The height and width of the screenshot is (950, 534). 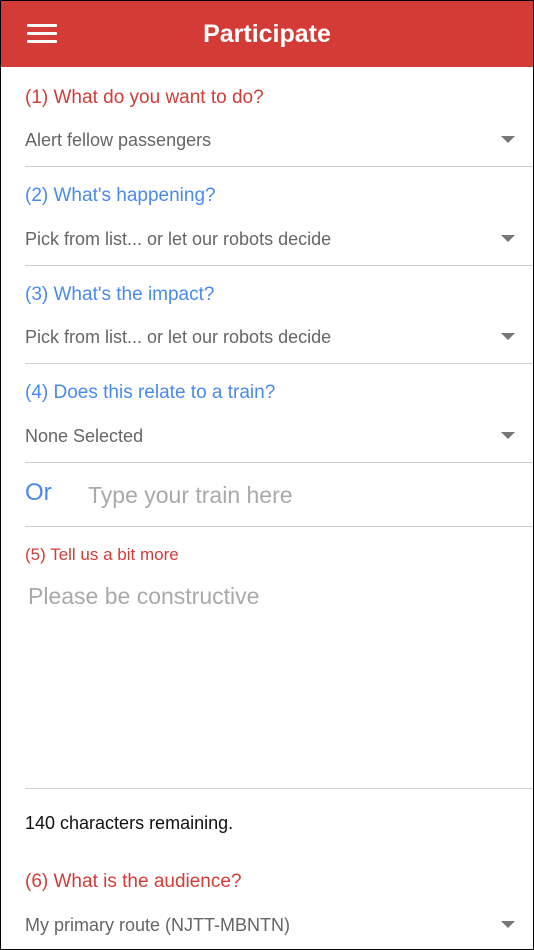 I want to click on page-title: Participate, so click(x=267, y=34).